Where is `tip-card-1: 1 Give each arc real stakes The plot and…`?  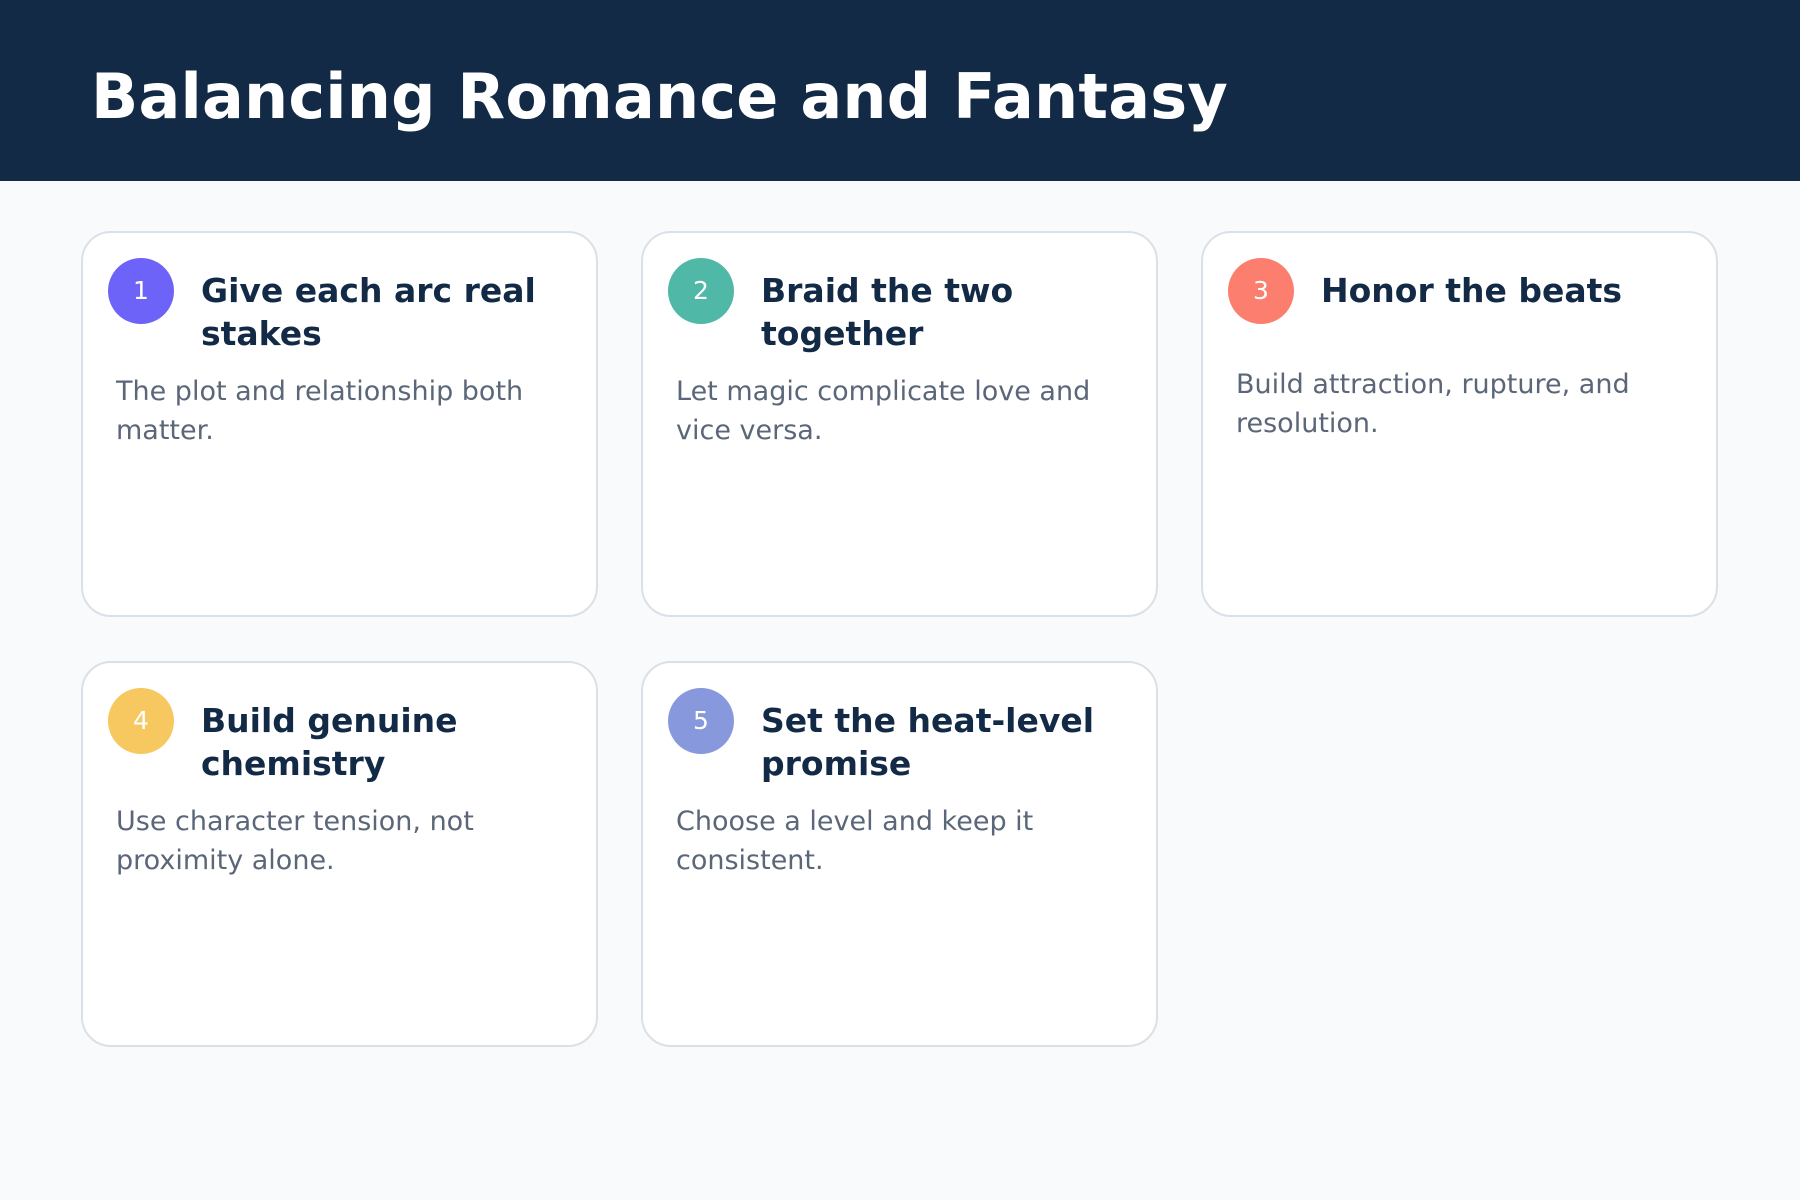
tip-card-1: 1 Give each arc real stakes The plot and… is located at coordinates (339, 424).